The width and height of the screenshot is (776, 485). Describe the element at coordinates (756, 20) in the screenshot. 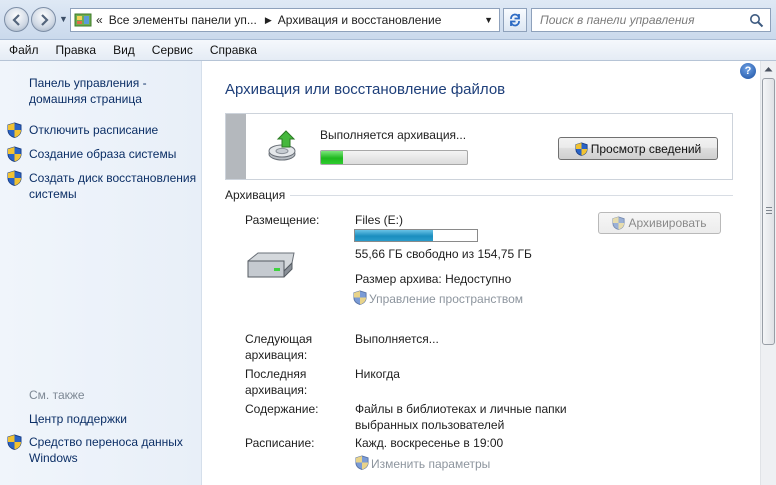

I see `search-icon` at that location.